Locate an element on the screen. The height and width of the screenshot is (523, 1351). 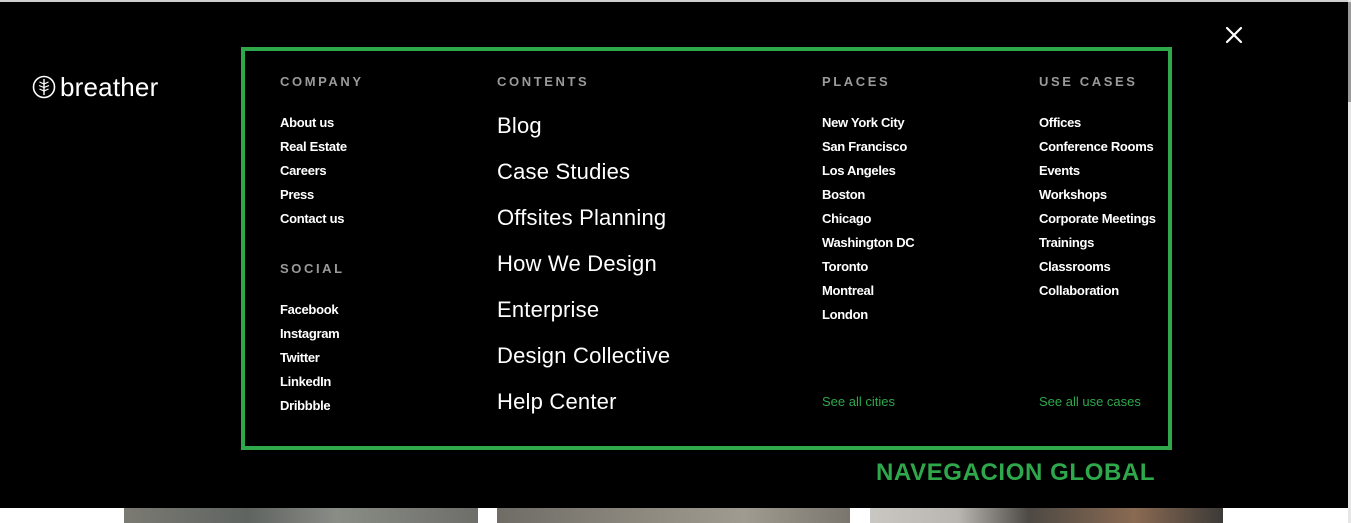
list-item: Workshops is located at coordinates (1097, 195).